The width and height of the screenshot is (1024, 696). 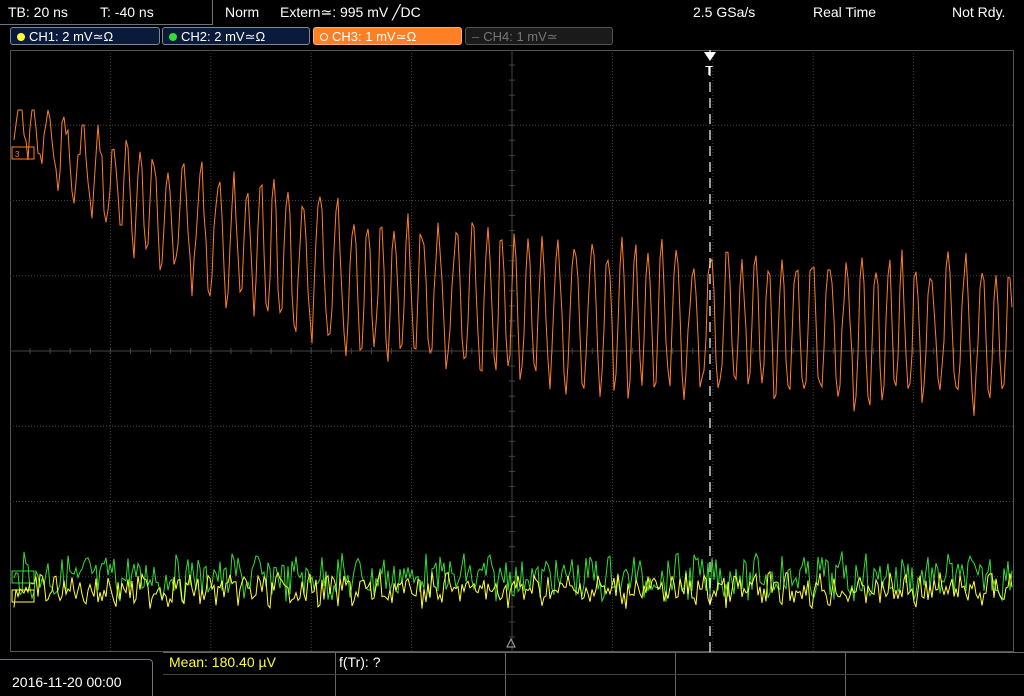 I want to click on channel-2-label: CH2: 2 mV≃Ω, so click(x=223, y=36).